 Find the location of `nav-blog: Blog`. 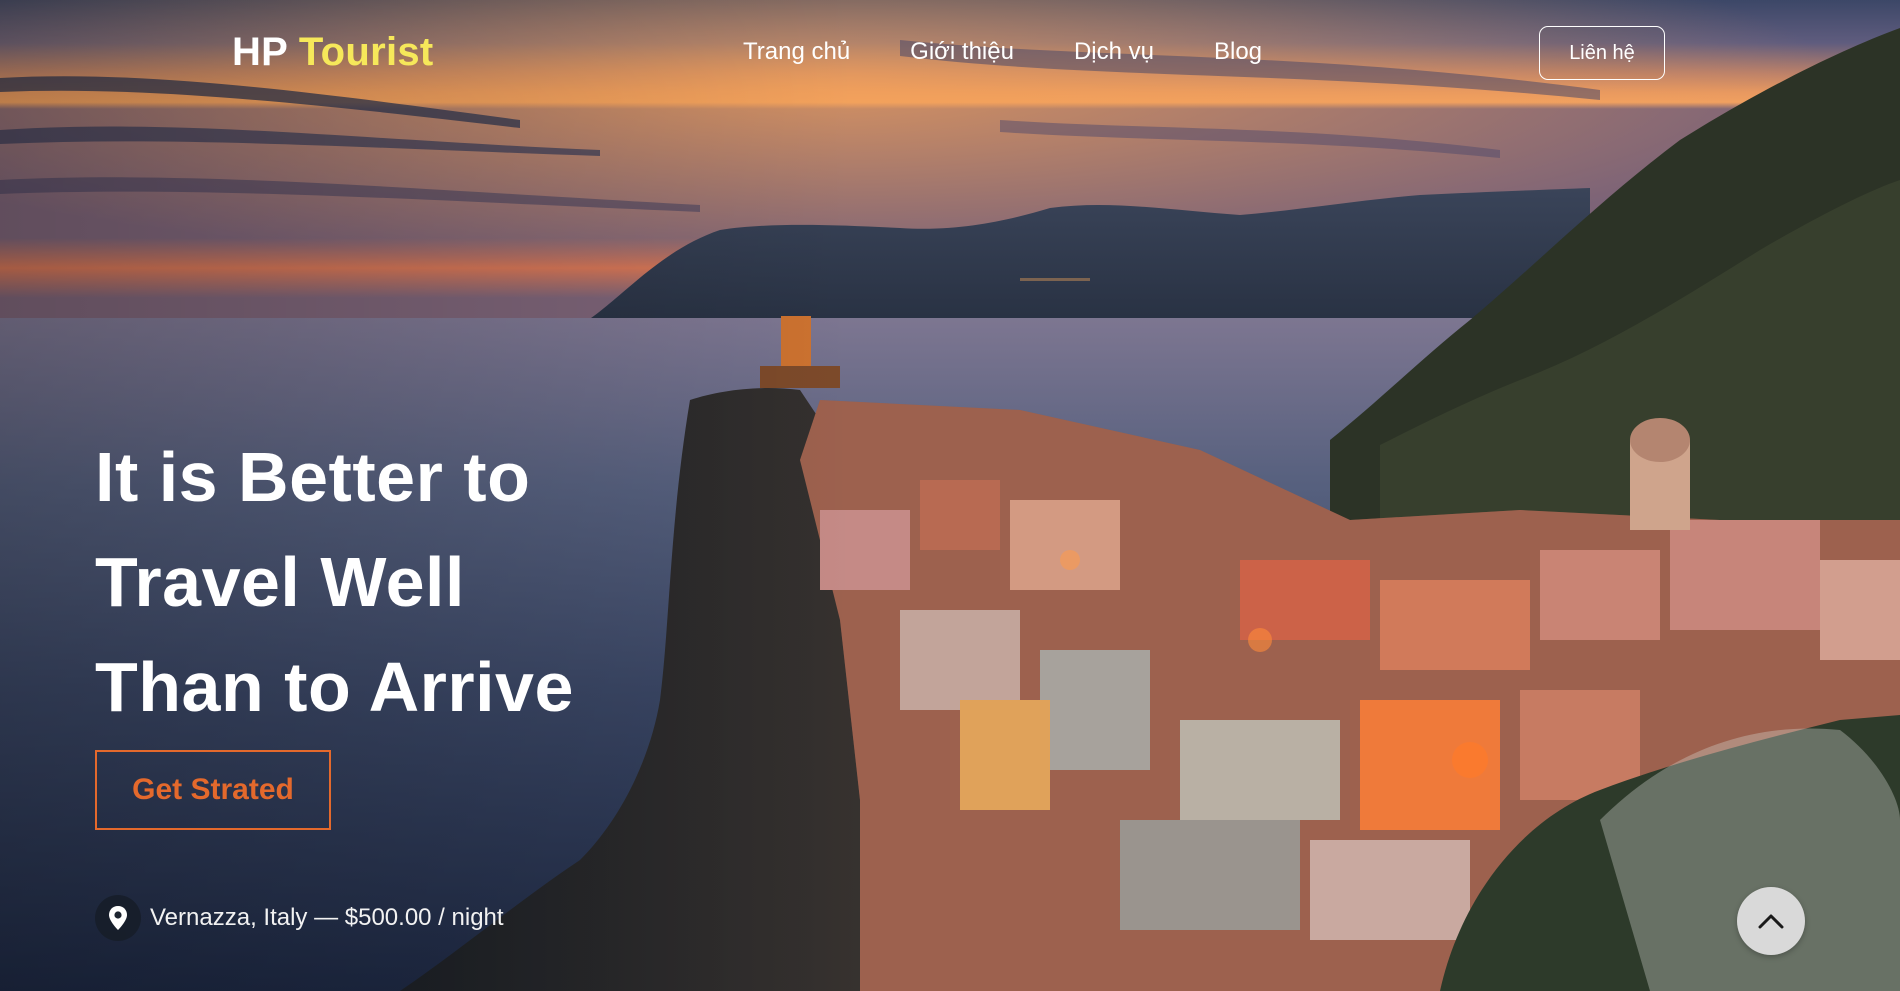

nav-blog: Blog is located at coordinates (1238, 52).